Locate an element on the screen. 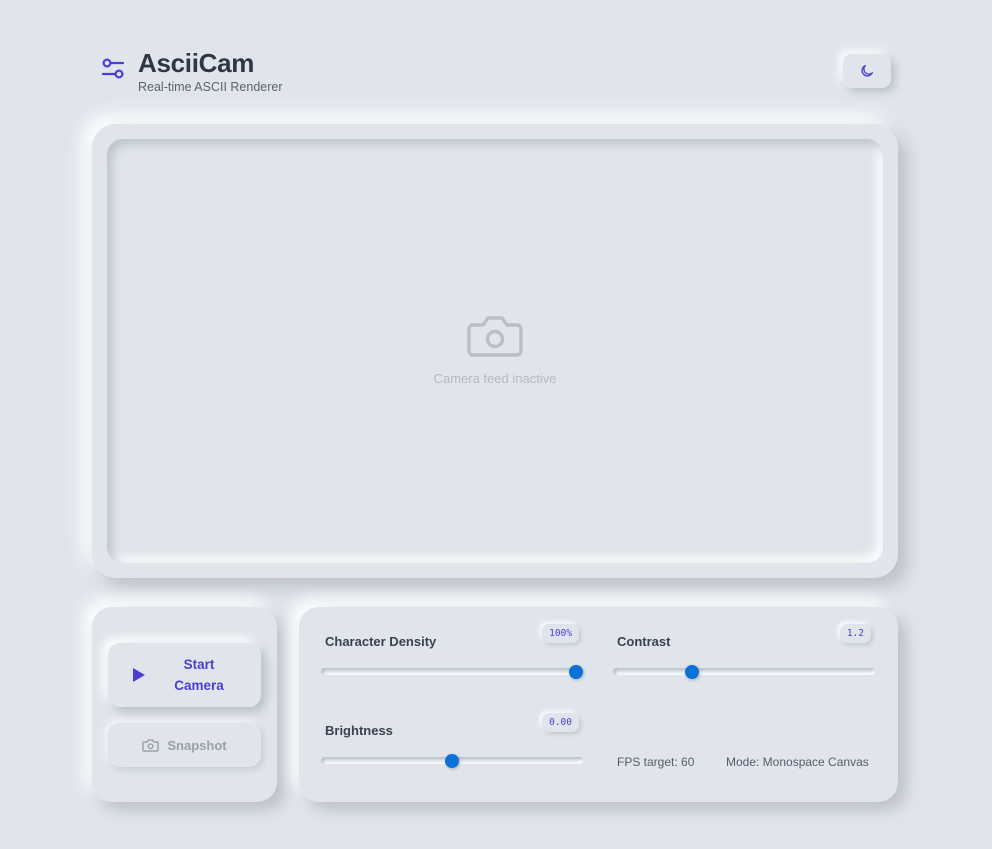 This screenshot has height=849, width=992. app-header: AsciiCam Real-time ASCII Renderer is located at coordinates (191, 71).